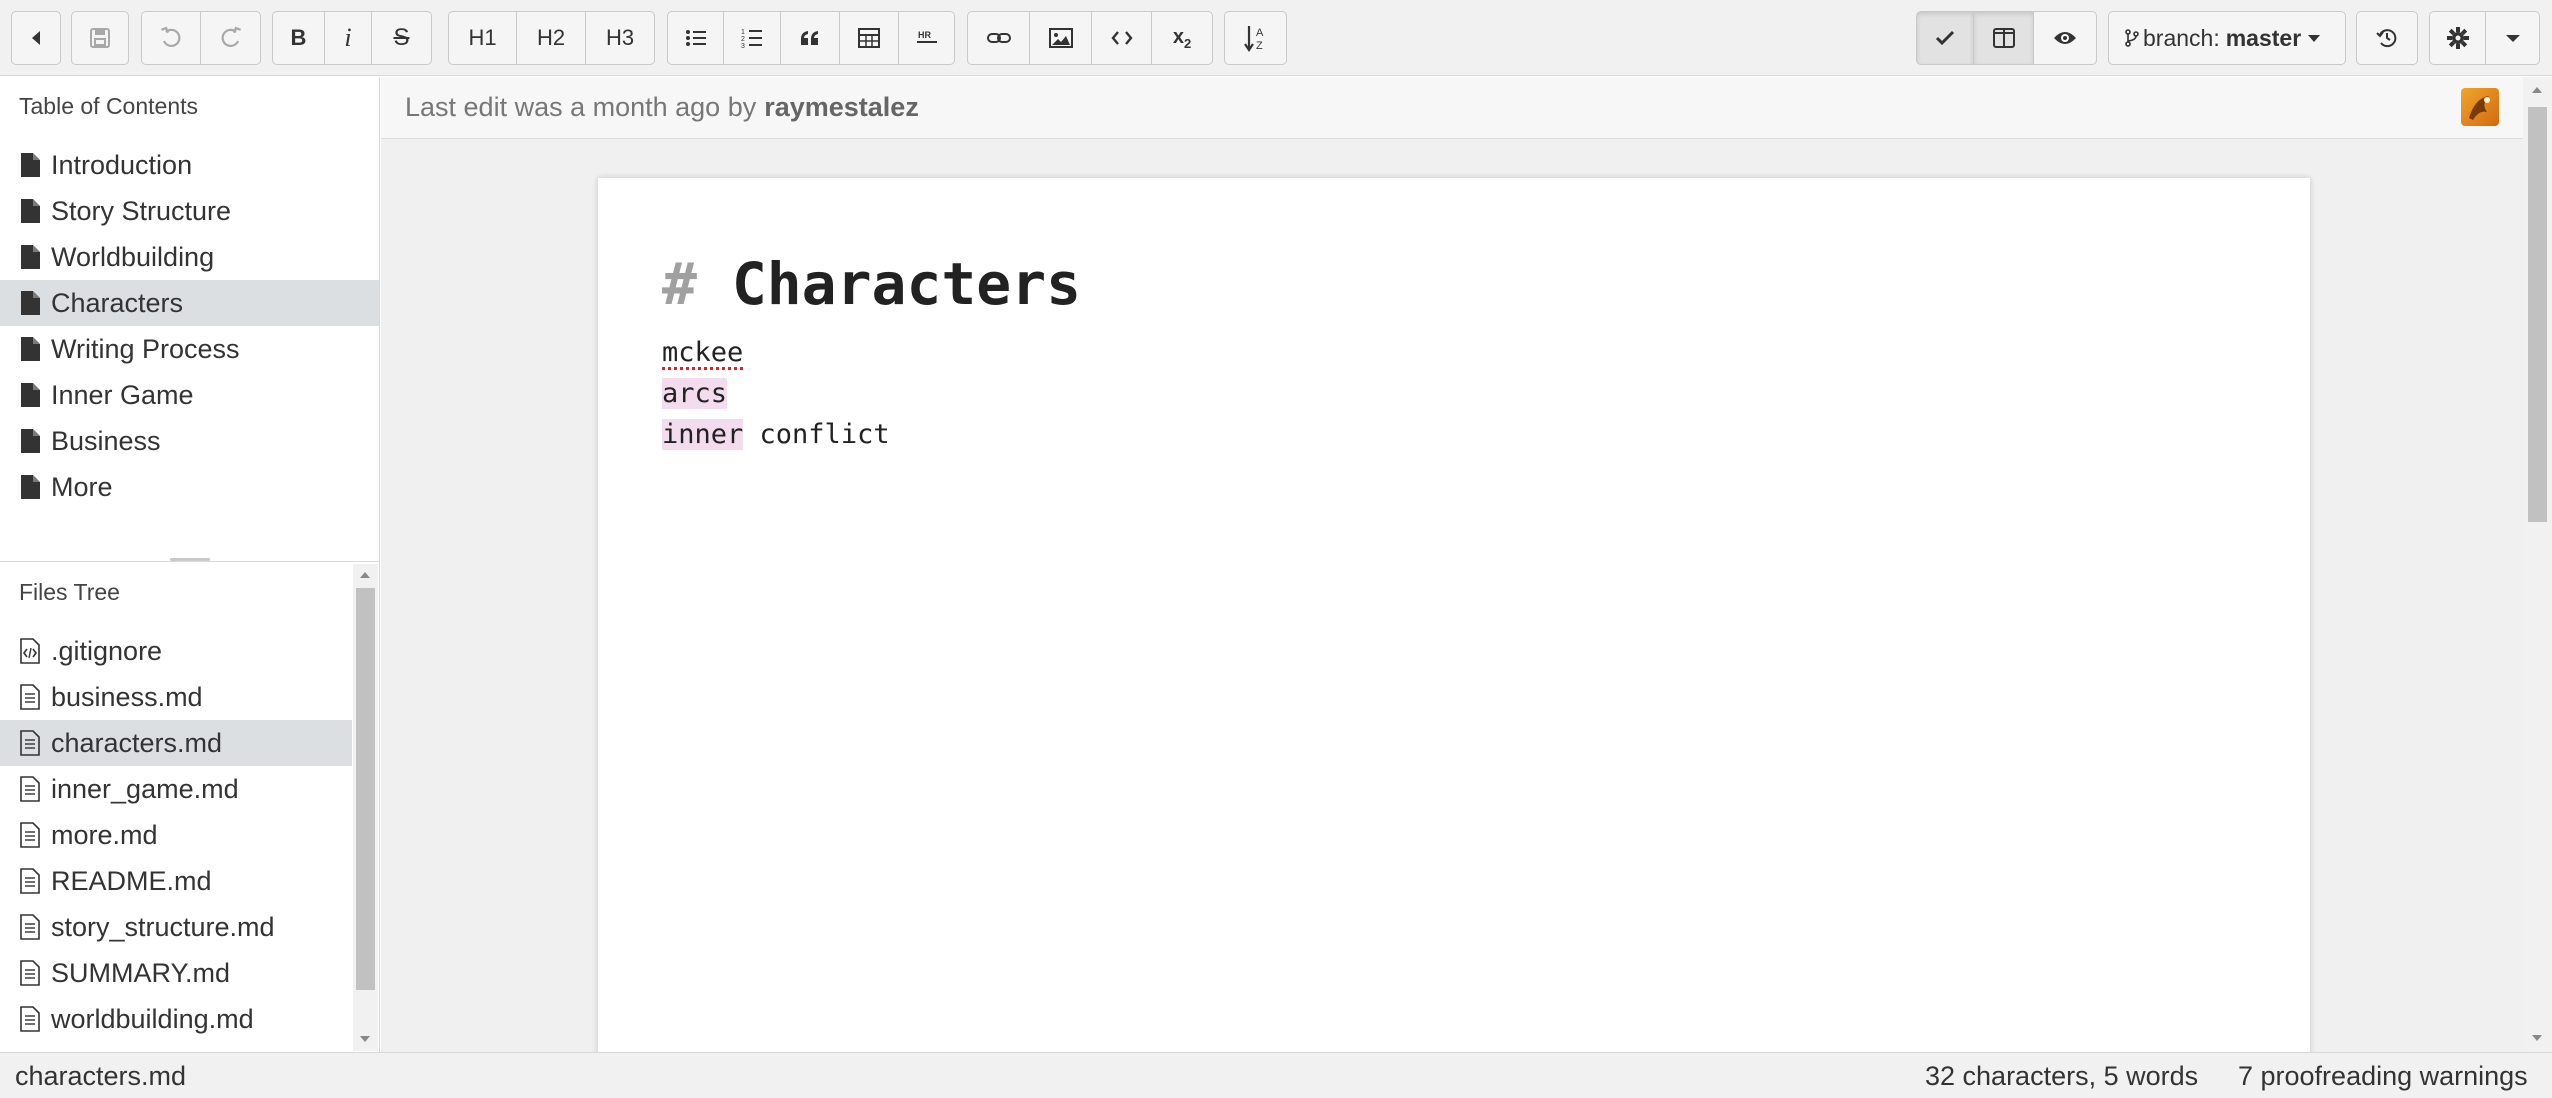  What do you see at coordinates (176, 973) in the screenshot?
I see `file-item: SUMMARY.md` at bounding box center [176, 973].